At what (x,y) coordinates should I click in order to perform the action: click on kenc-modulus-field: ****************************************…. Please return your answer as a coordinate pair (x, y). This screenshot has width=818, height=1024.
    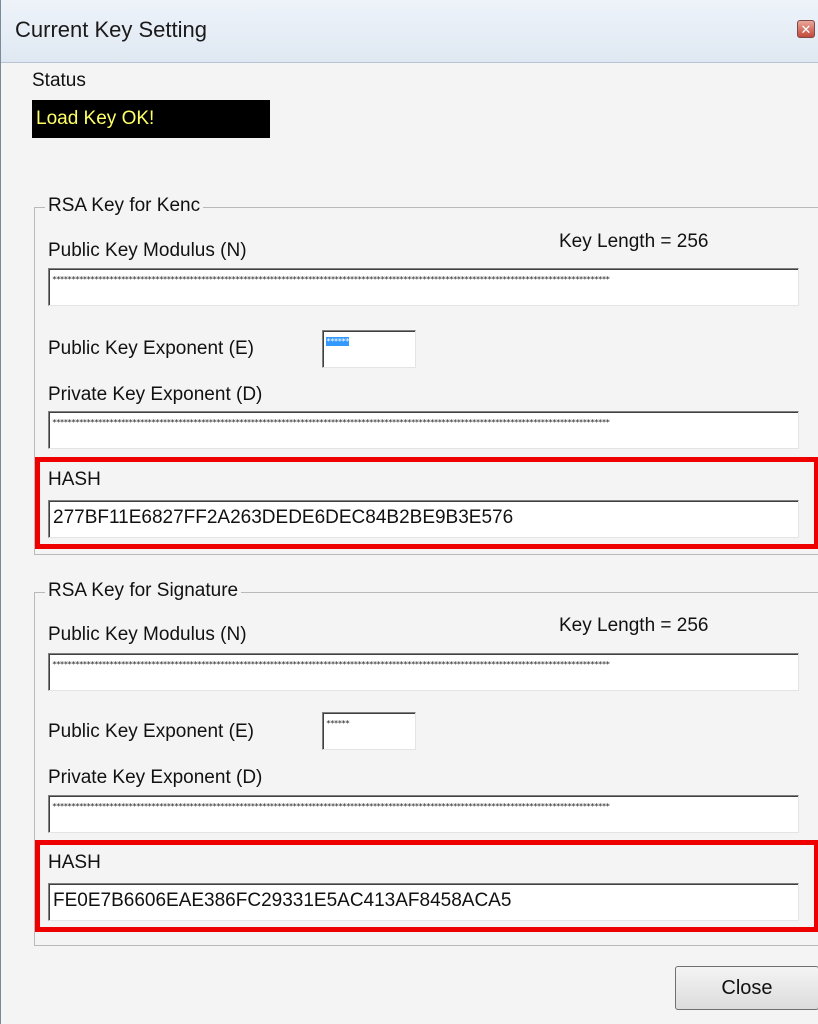
    Looking at the image, I should click on (423, 287).